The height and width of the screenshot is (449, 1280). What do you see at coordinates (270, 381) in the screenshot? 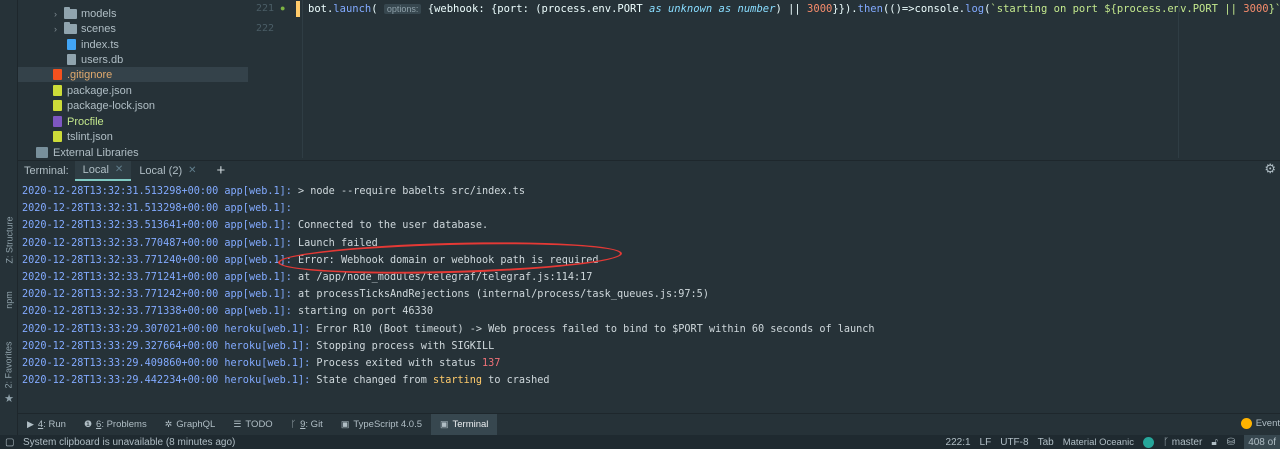
I see `log-source: heroku[web.1]:` at bounding box center [270, 381].